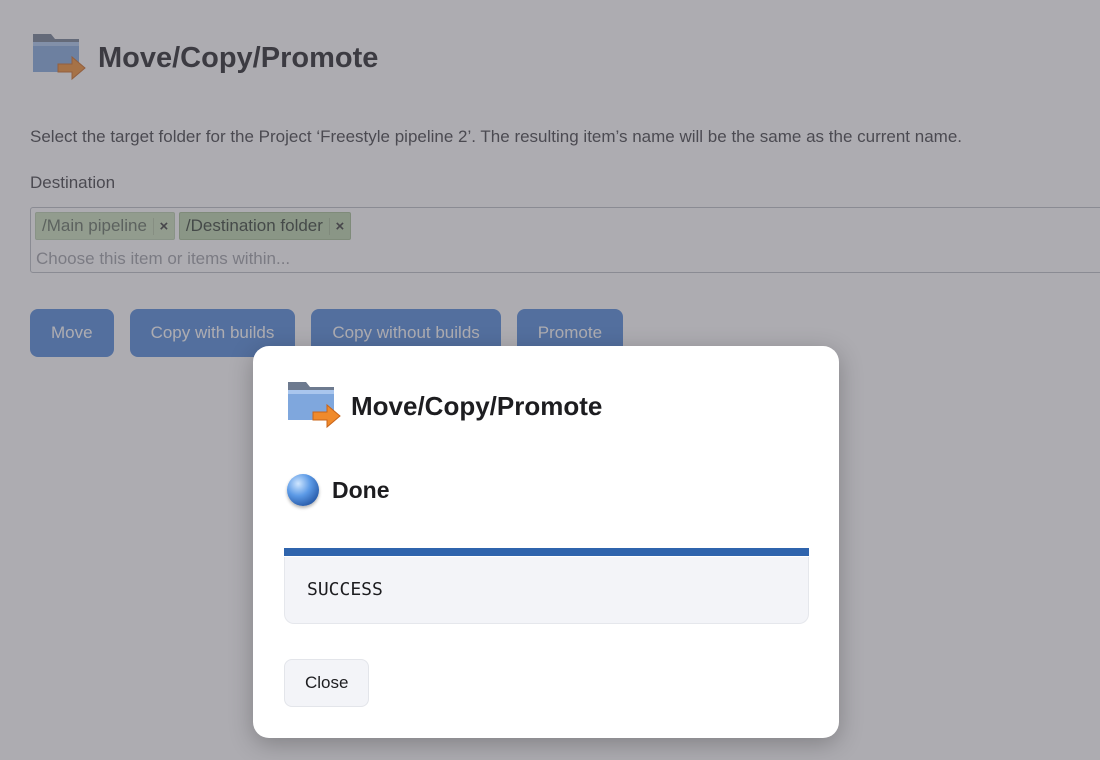 This screenshot has height=760, width=1100. Describe the element at coordinates (327, 683) in the screenshot. I see `close-button: Close` at that location.